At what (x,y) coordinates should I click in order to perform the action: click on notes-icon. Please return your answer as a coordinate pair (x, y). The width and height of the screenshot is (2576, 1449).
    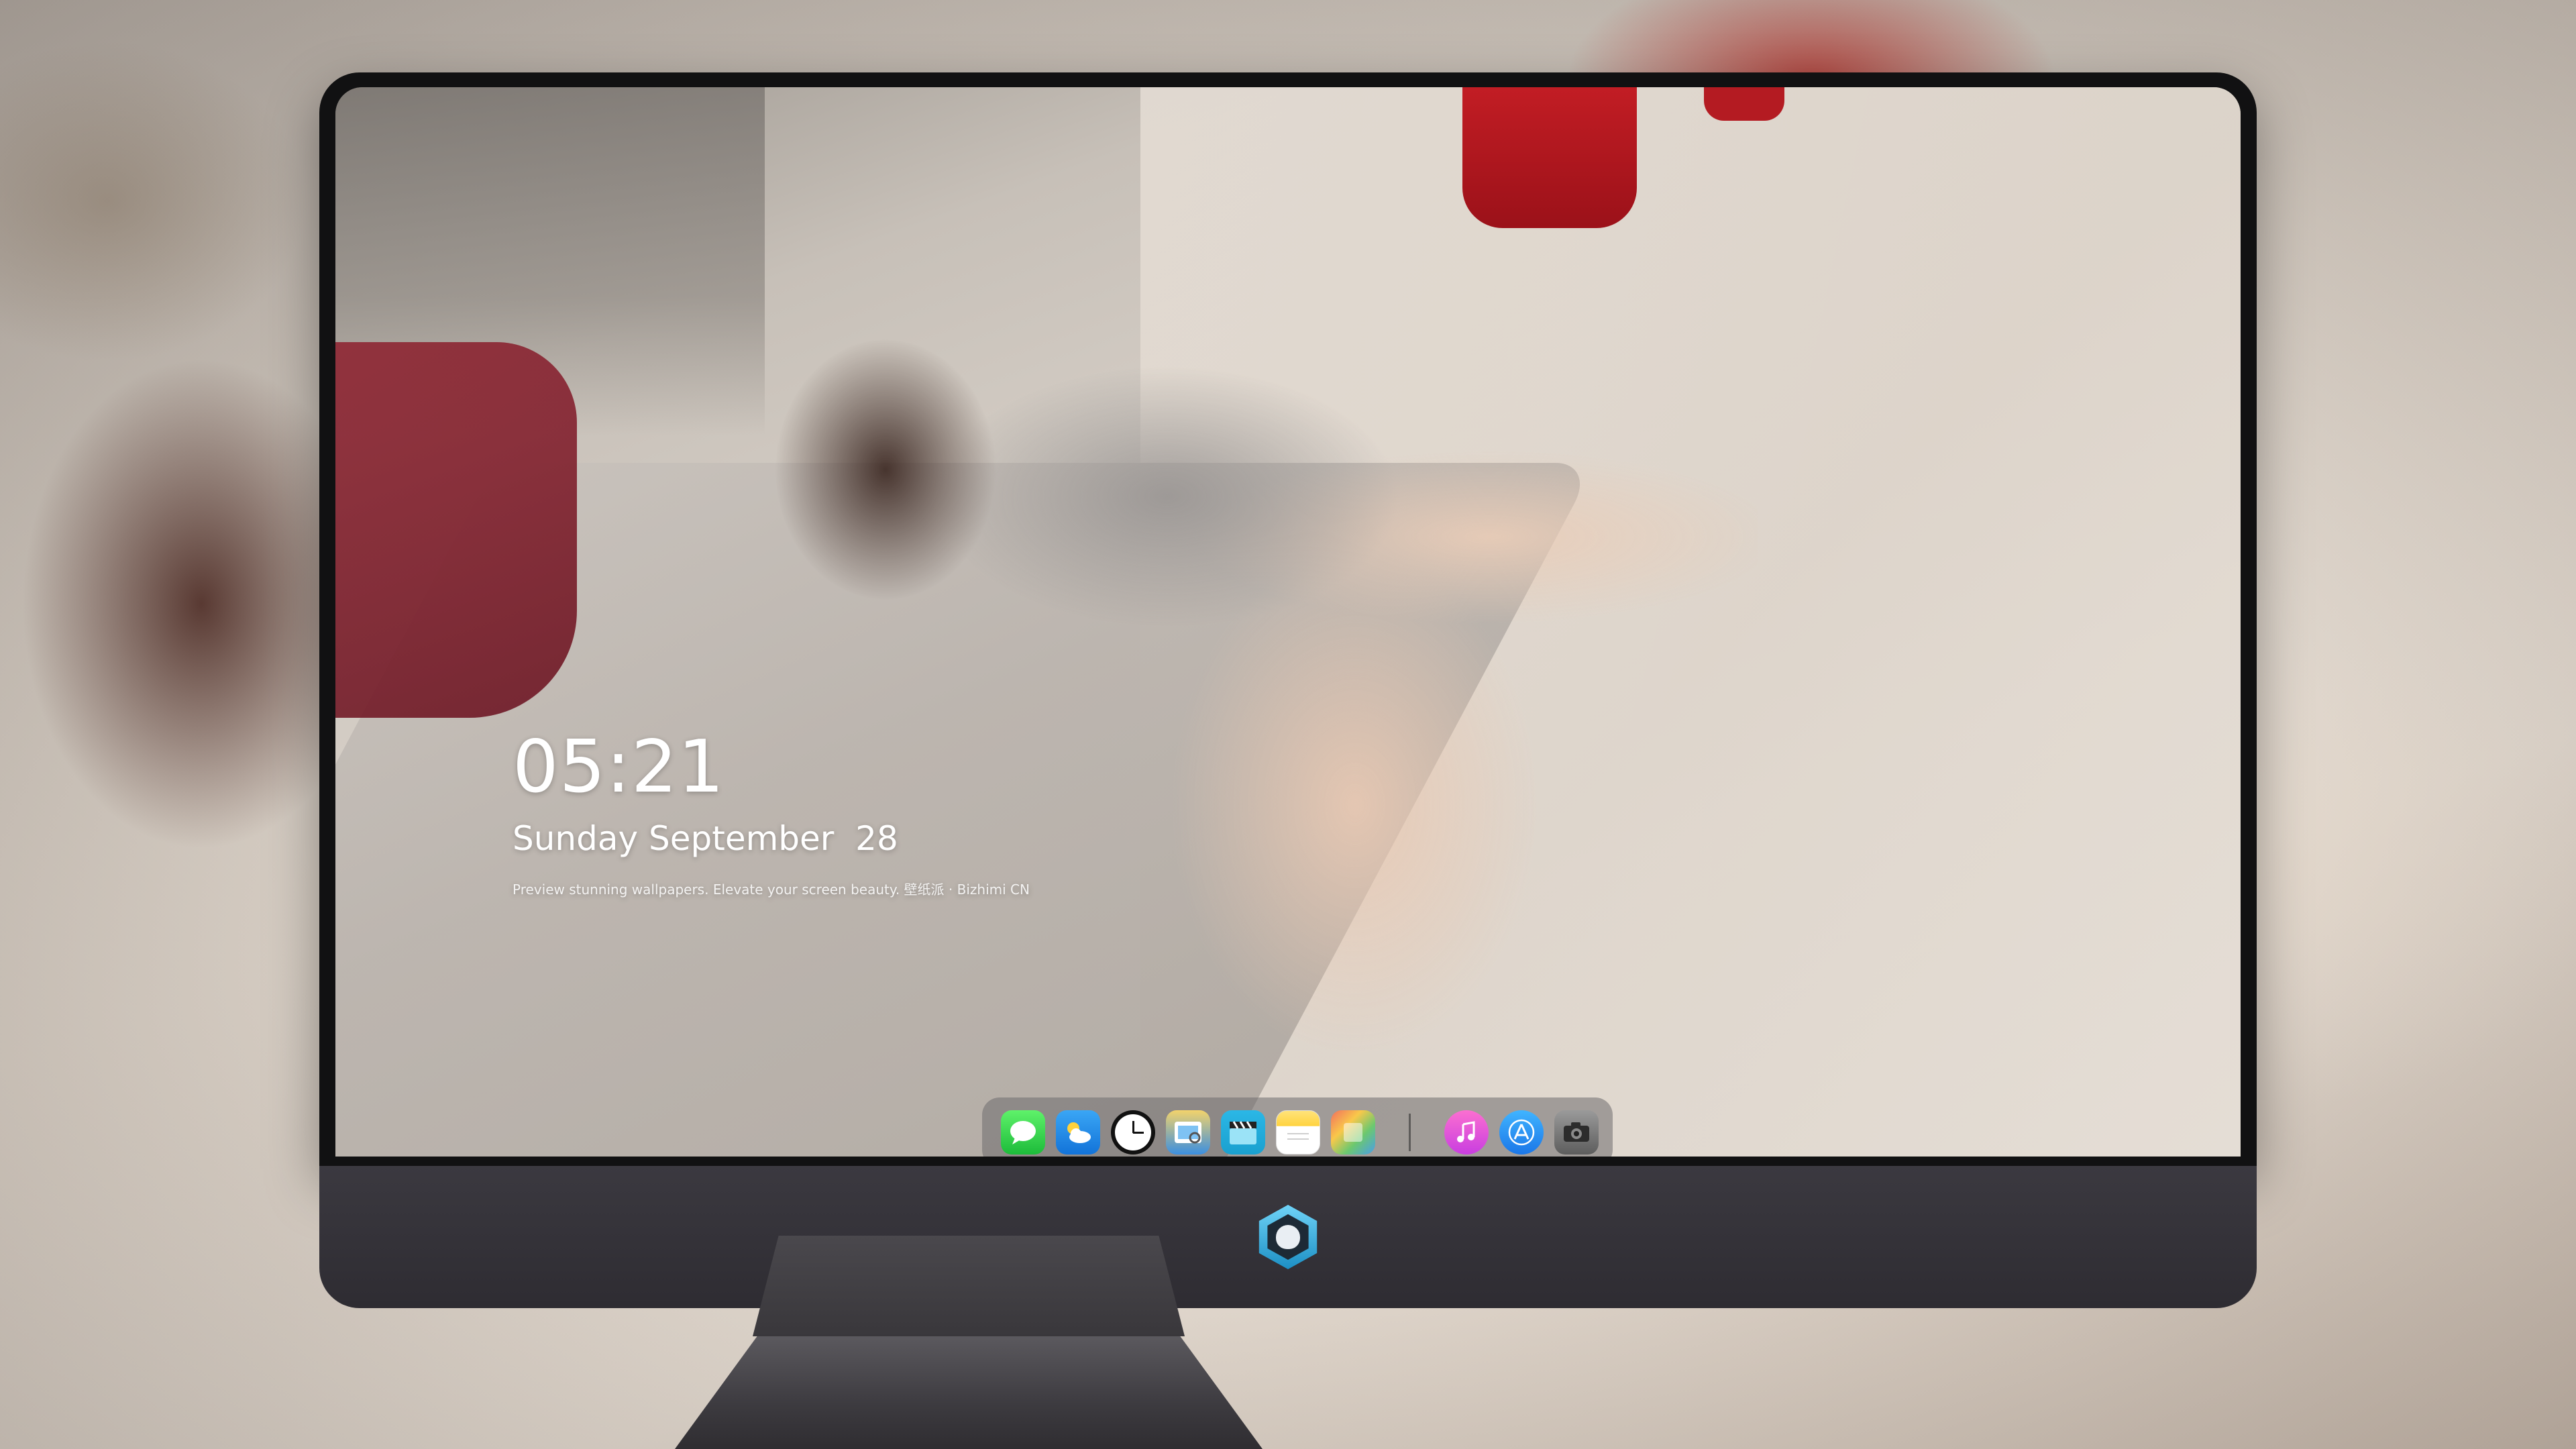
    Looking at the image, I should click on (1298, 1132).